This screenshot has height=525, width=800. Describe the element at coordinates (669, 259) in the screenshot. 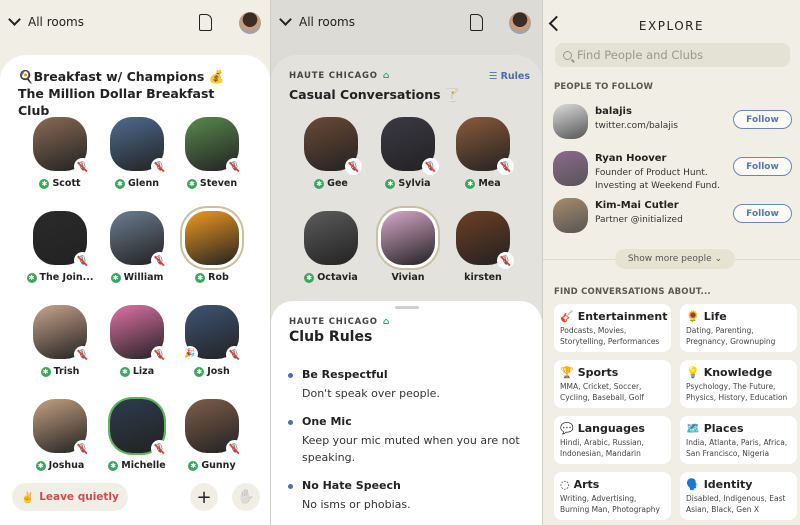

I see `show-more-label: Show more people` at that location.